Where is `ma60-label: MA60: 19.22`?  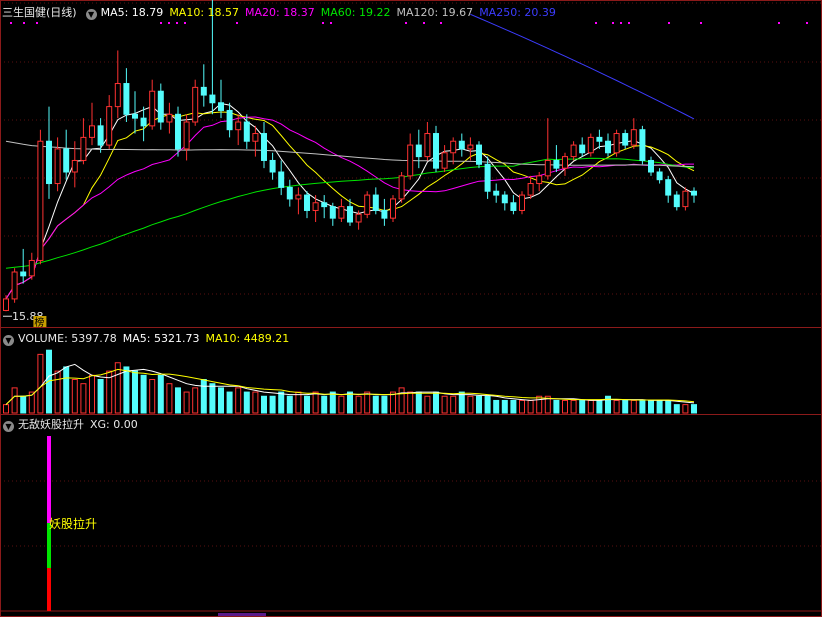 ma60-label: MA60: 19.22 is located at coordinates (355, 12).